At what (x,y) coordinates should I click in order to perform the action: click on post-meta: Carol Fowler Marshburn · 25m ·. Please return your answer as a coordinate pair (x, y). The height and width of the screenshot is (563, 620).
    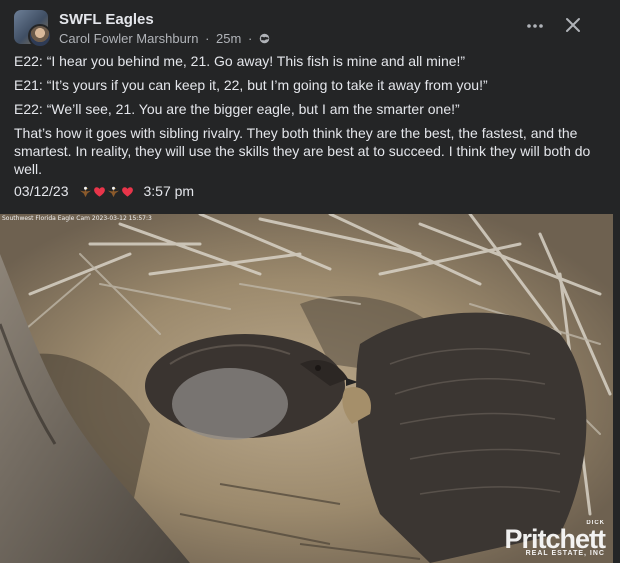
    Looking at the image, I should click on (164, 38).